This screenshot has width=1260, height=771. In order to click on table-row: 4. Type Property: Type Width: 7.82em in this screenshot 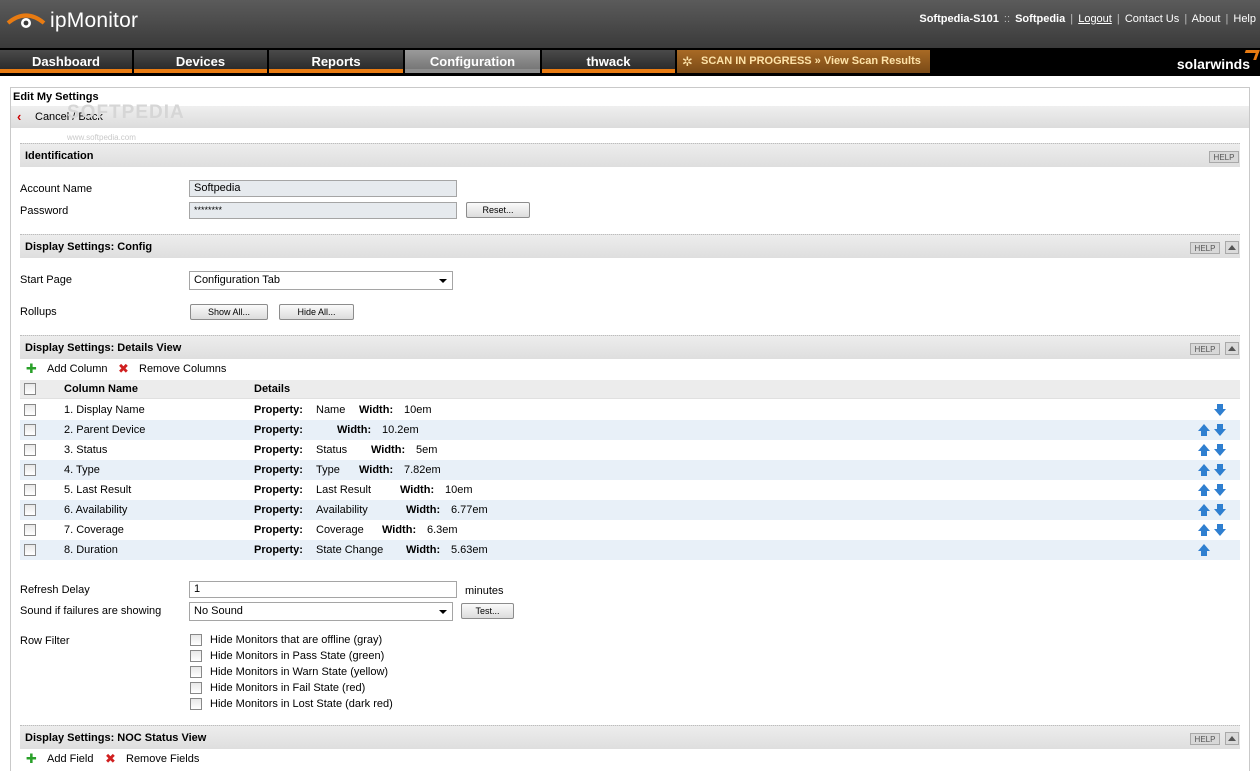, I will do `click(630, 470)`.